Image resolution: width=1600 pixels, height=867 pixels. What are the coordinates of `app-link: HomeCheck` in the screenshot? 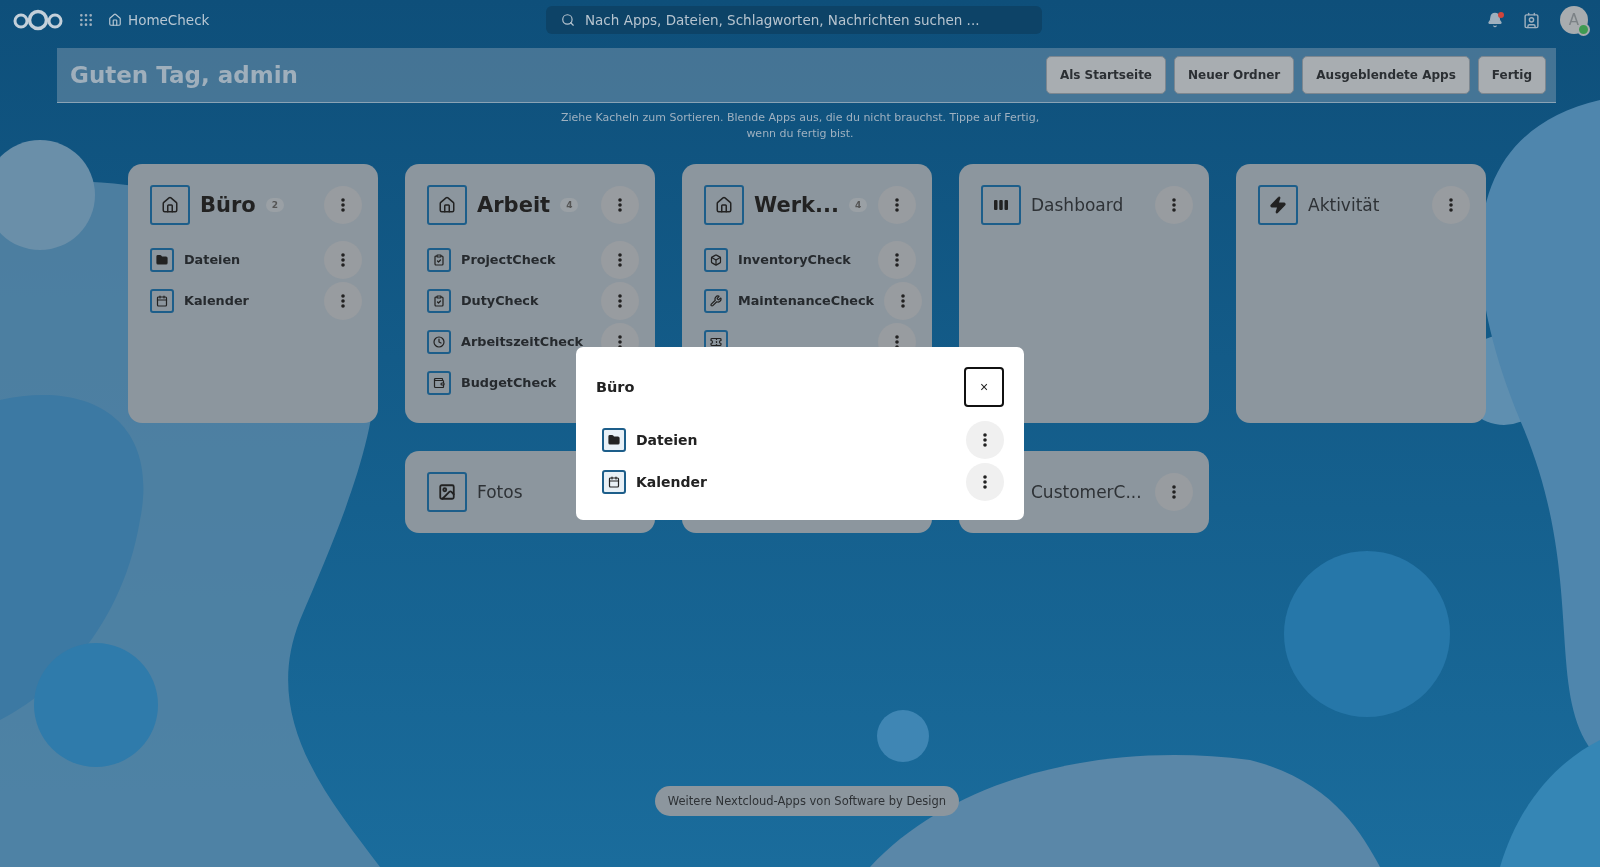 It's located at (159, 20).